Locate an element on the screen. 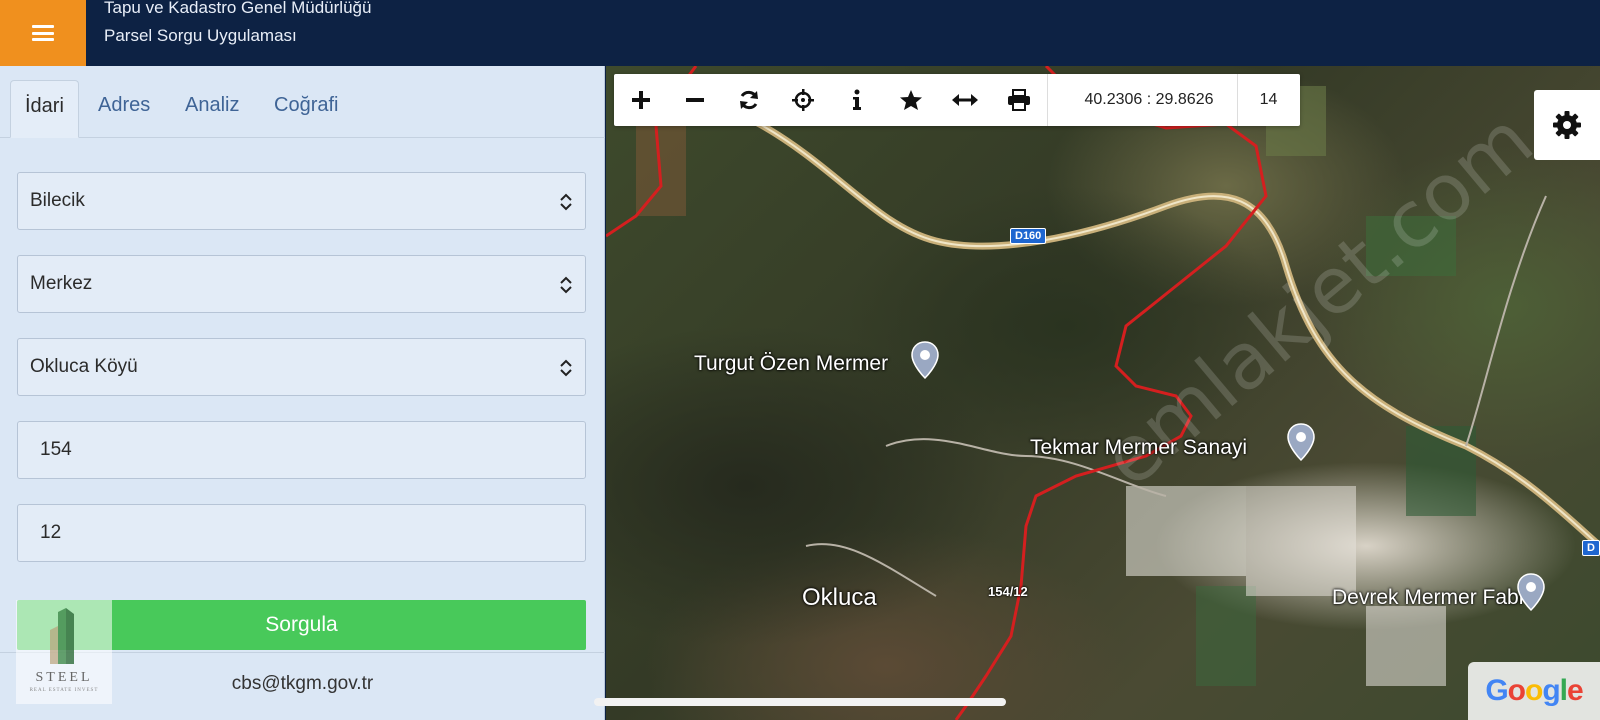  printer-icon is located at coordinates (1019, 100).